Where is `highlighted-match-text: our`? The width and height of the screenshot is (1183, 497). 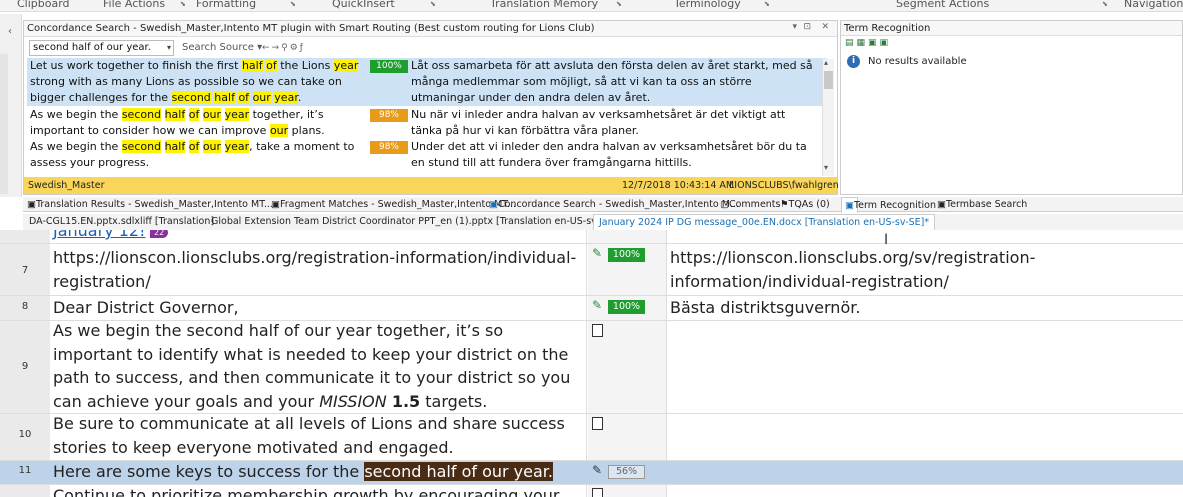
highlighted-match-text: our is located at coordinates (279, 130).